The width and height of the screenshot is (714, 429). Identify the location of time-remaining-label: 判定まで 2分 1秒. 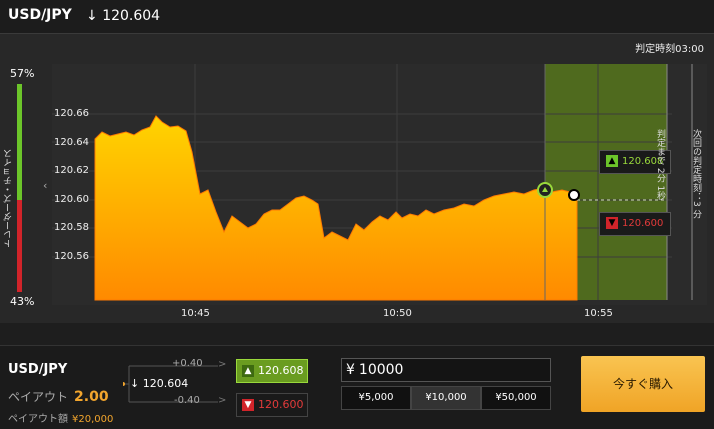
(660, 165).